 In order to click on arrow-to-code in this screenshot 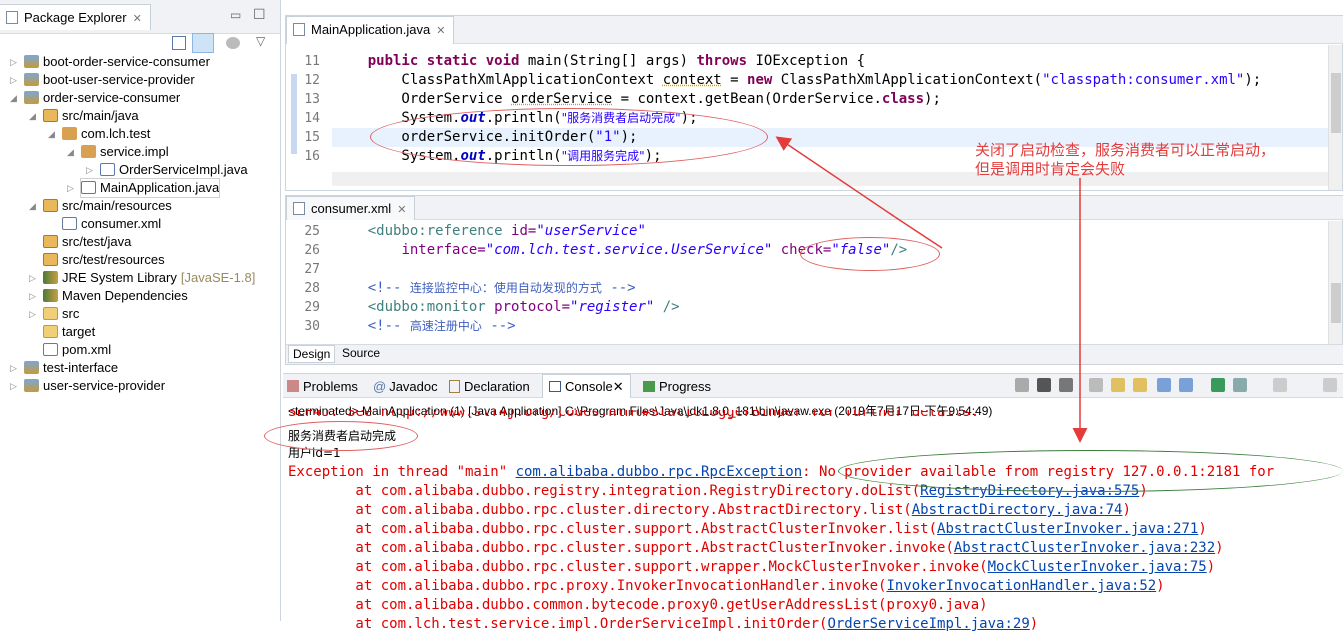, I will do `click(835, 177)`.